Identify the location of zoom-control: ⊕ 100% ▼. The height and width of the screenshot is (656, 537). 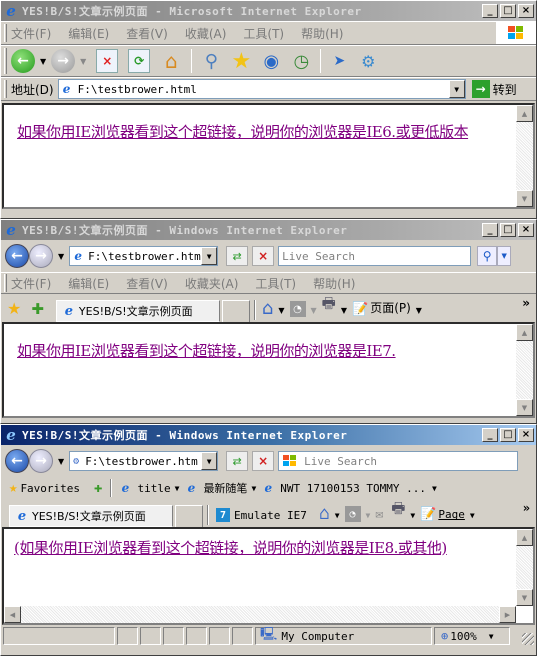
(472, 636).